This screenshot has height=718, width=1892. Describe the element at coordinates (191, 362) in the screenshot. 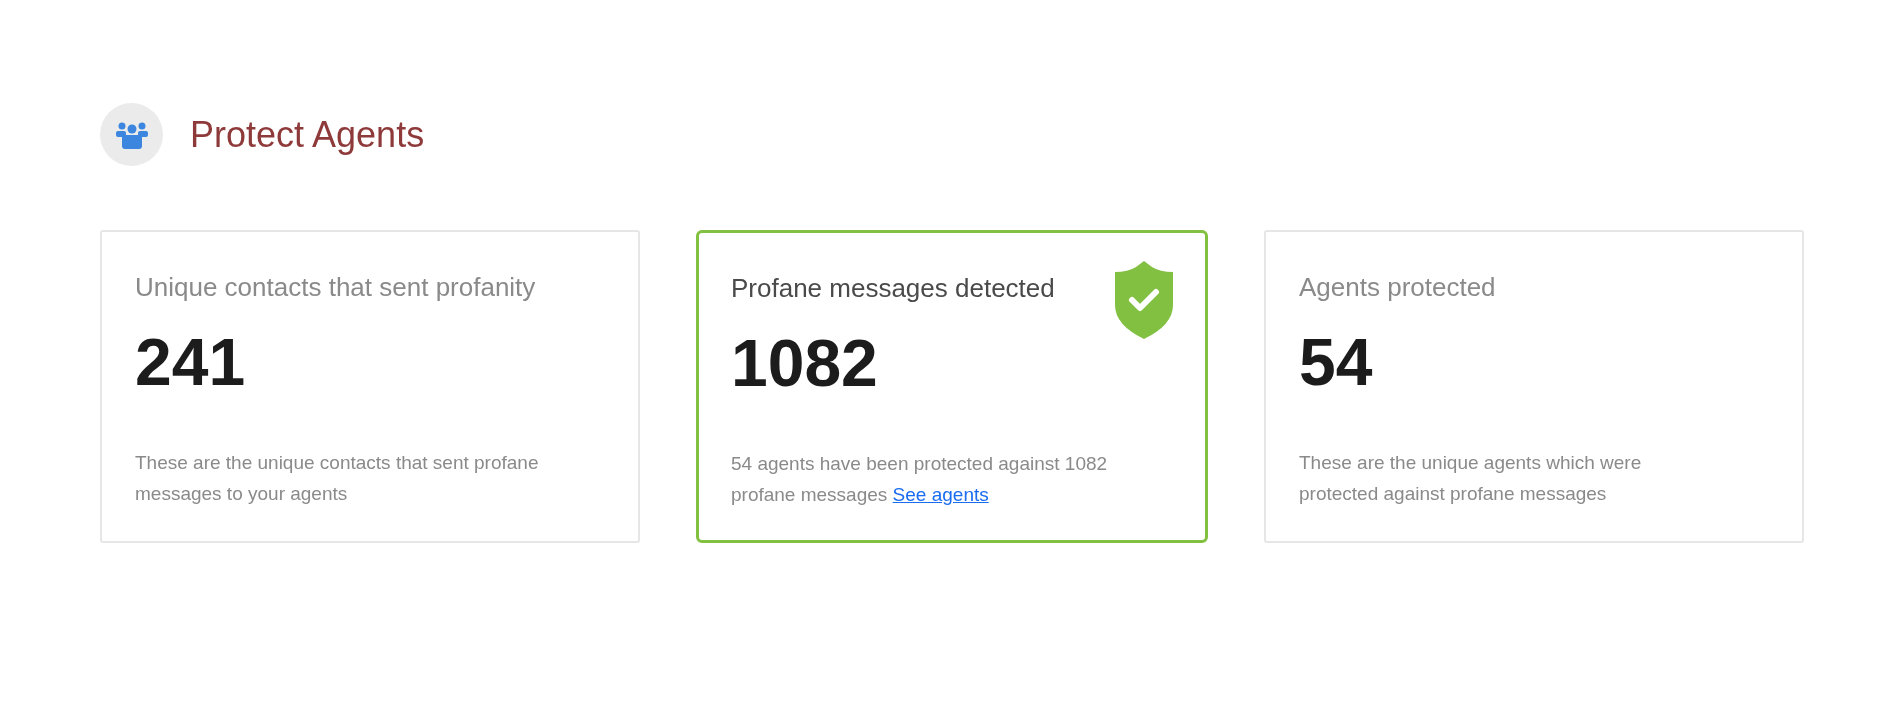

I see `stat-value: 241` at that location.